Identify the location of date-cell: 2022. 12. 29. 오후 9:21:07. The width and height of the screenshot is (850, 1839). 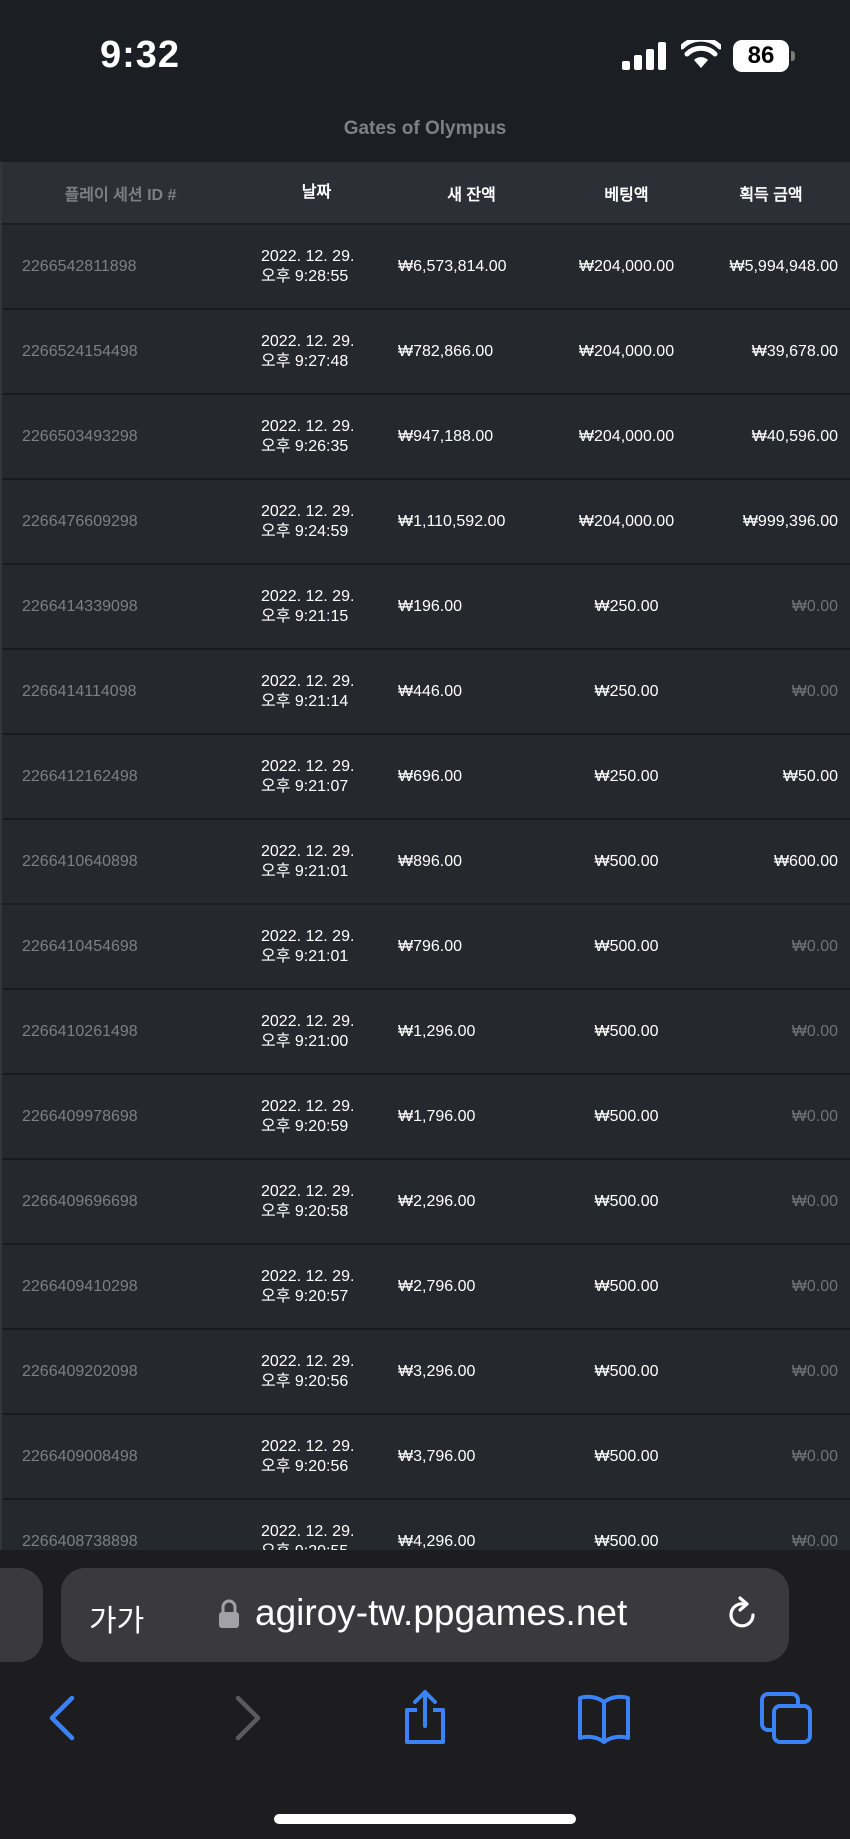
(316, 777).